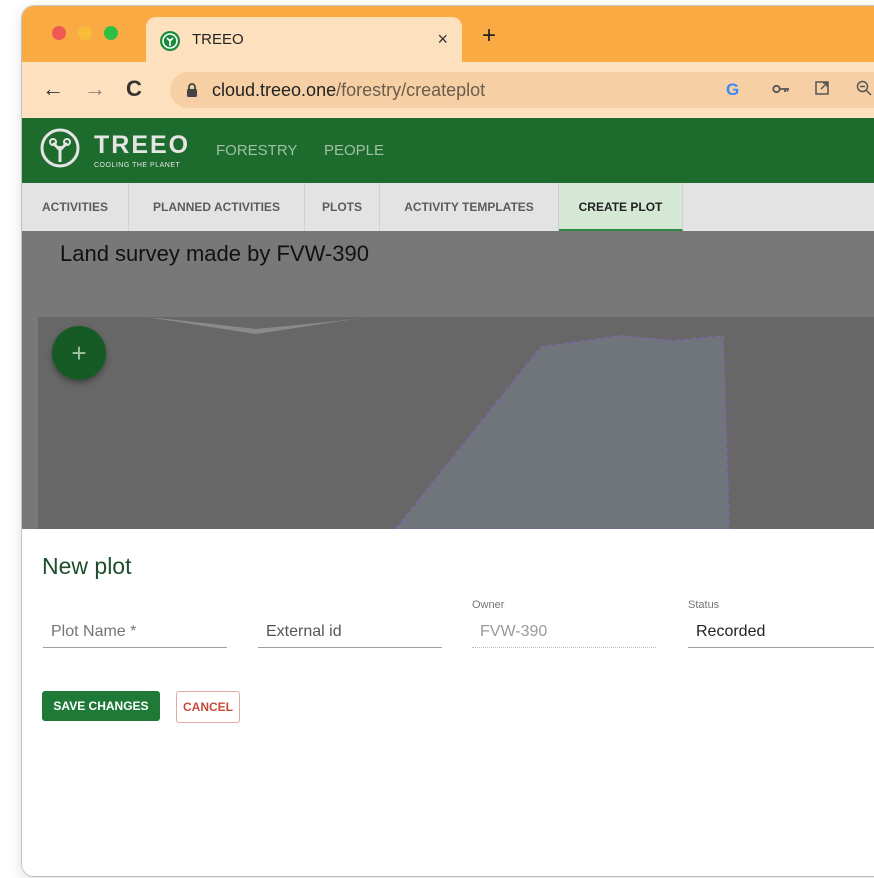  What do you see at coordinates (411, 90) in the screenshot?
I see `url-path: /forestry/createplot` at bounding box center [411, 90].